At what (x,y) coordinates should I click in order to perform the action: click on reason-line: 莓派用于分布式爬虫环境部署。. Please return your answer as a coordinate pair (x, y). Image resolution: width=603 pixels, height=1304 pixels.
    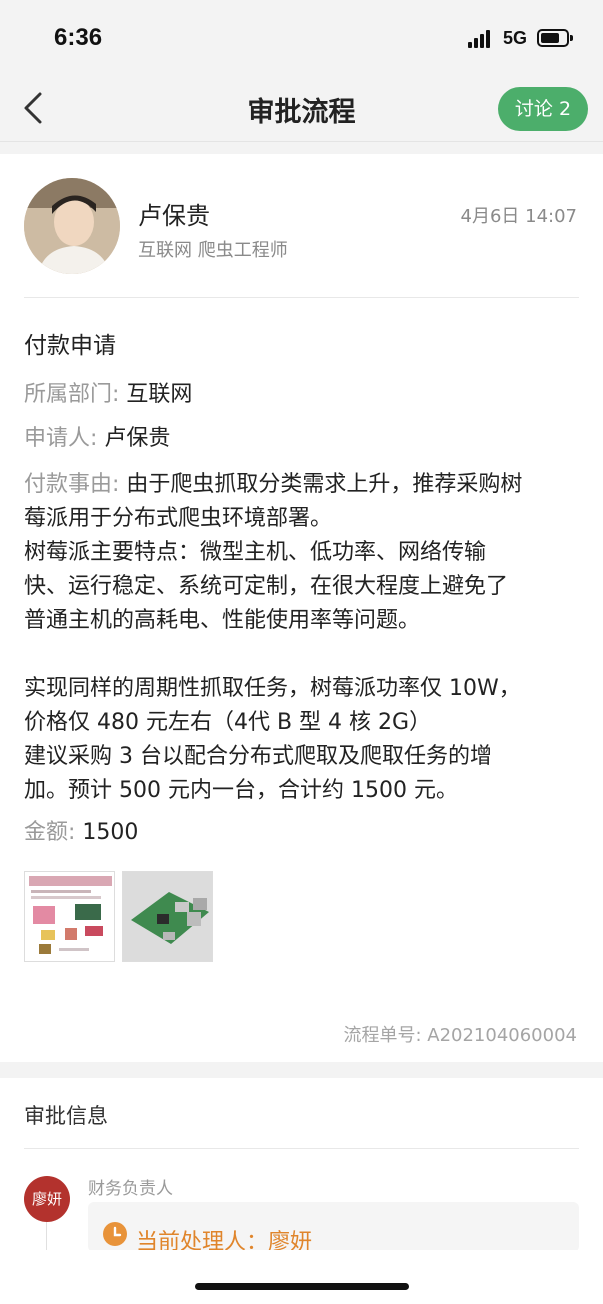
    Looking at the image, I should click on (178, 518).